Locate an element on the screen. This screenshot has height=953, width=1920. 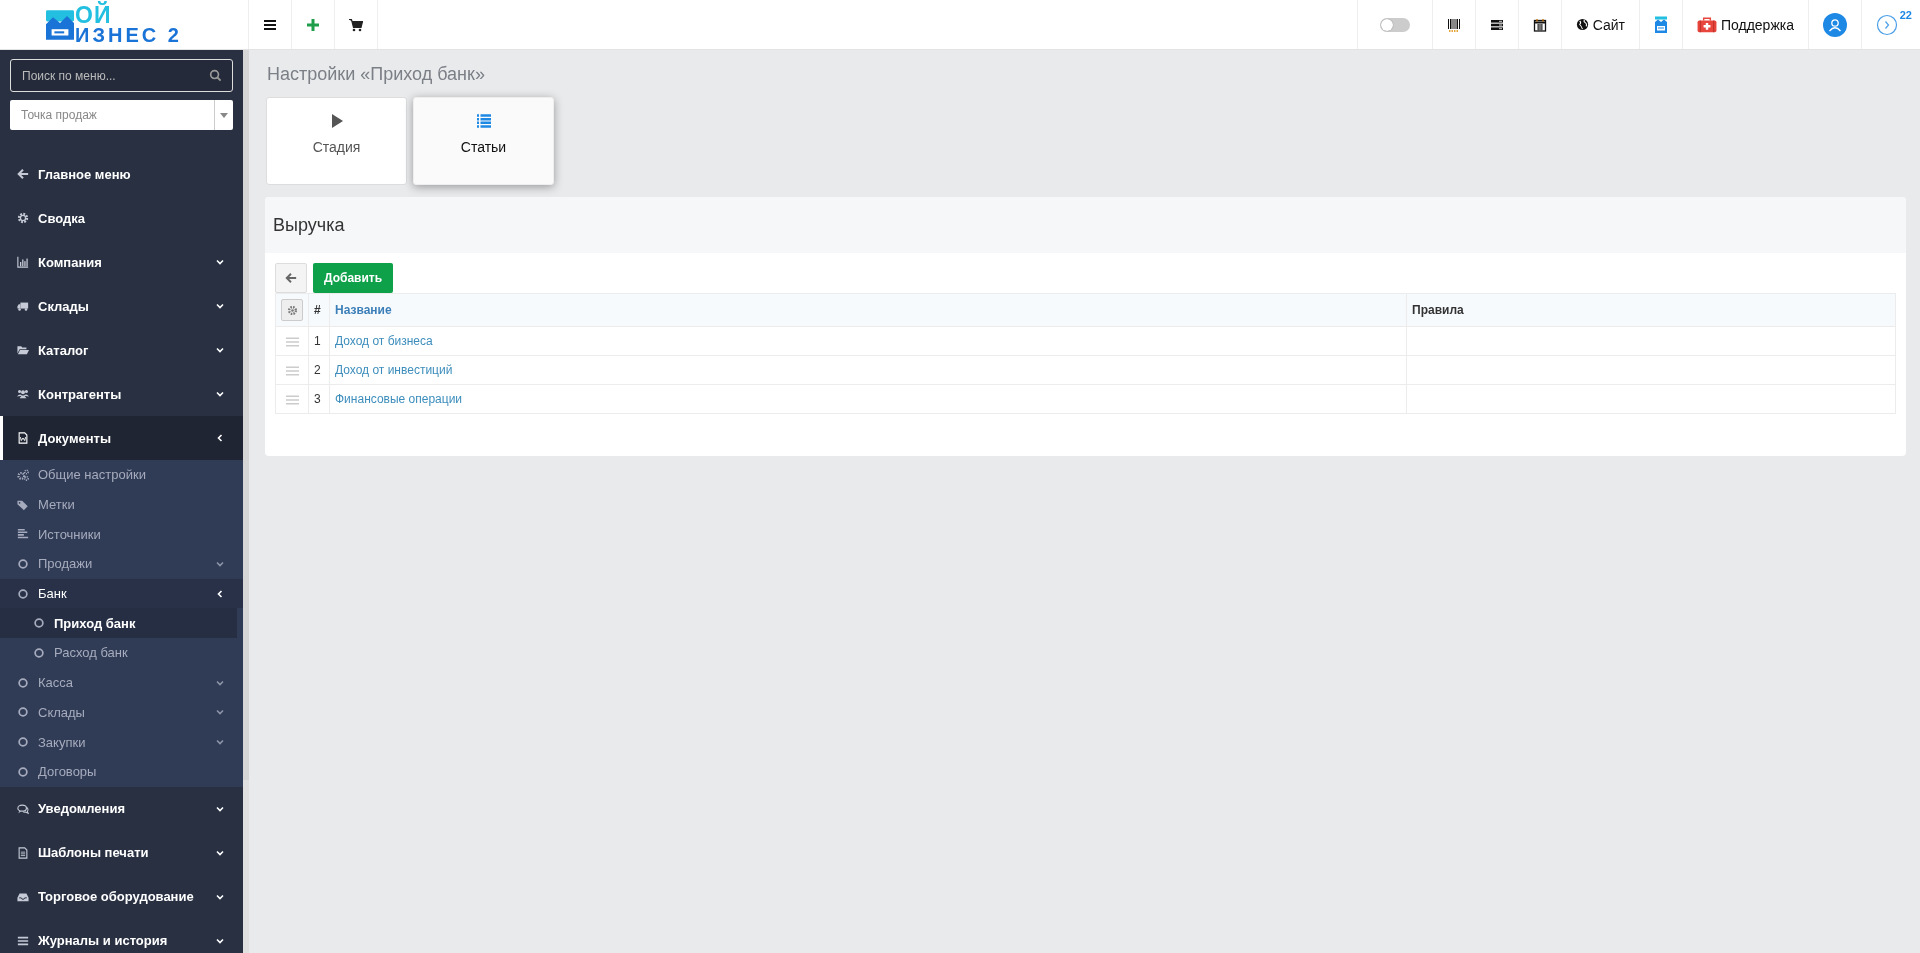
sidebar-menu-item: Контрагенты is located at coordinates (121, 394).